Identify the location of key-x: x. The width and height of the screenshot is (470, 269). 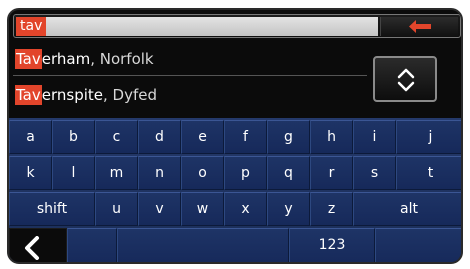
(245, 209).